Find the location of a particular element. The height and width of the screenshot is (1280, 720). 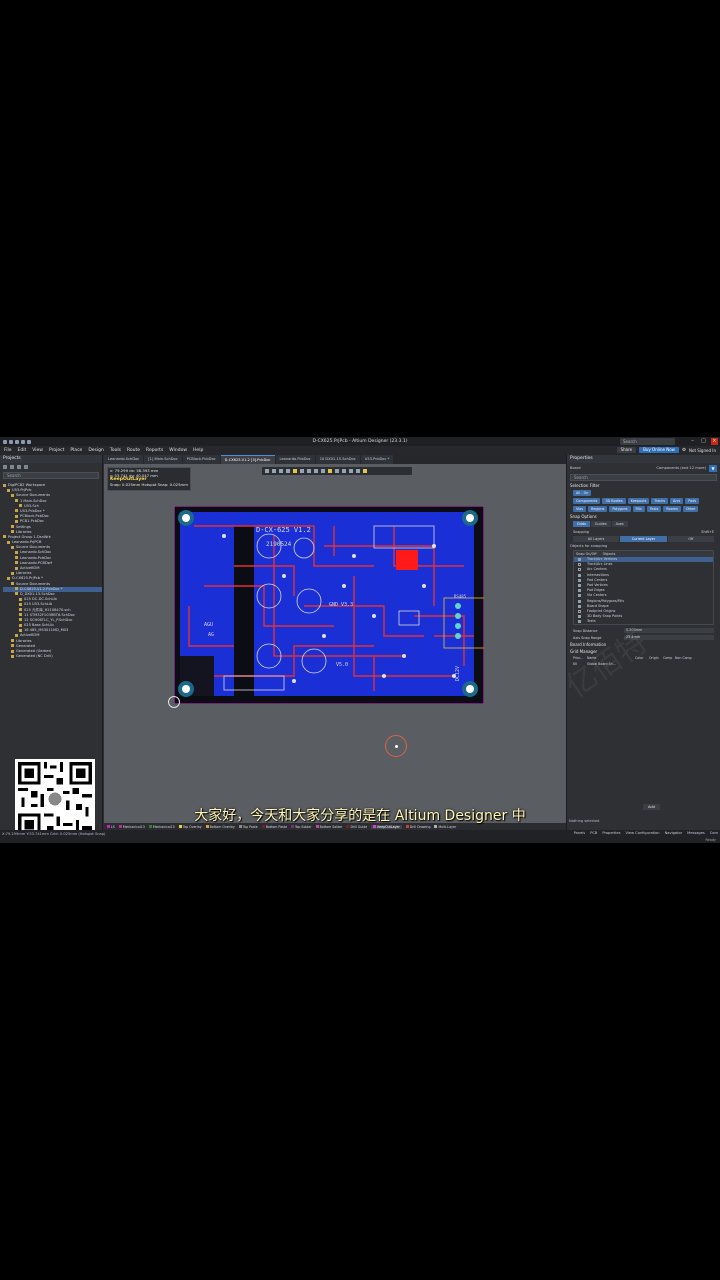

board-information-title: Board Information is located at coordinates (643, 644).